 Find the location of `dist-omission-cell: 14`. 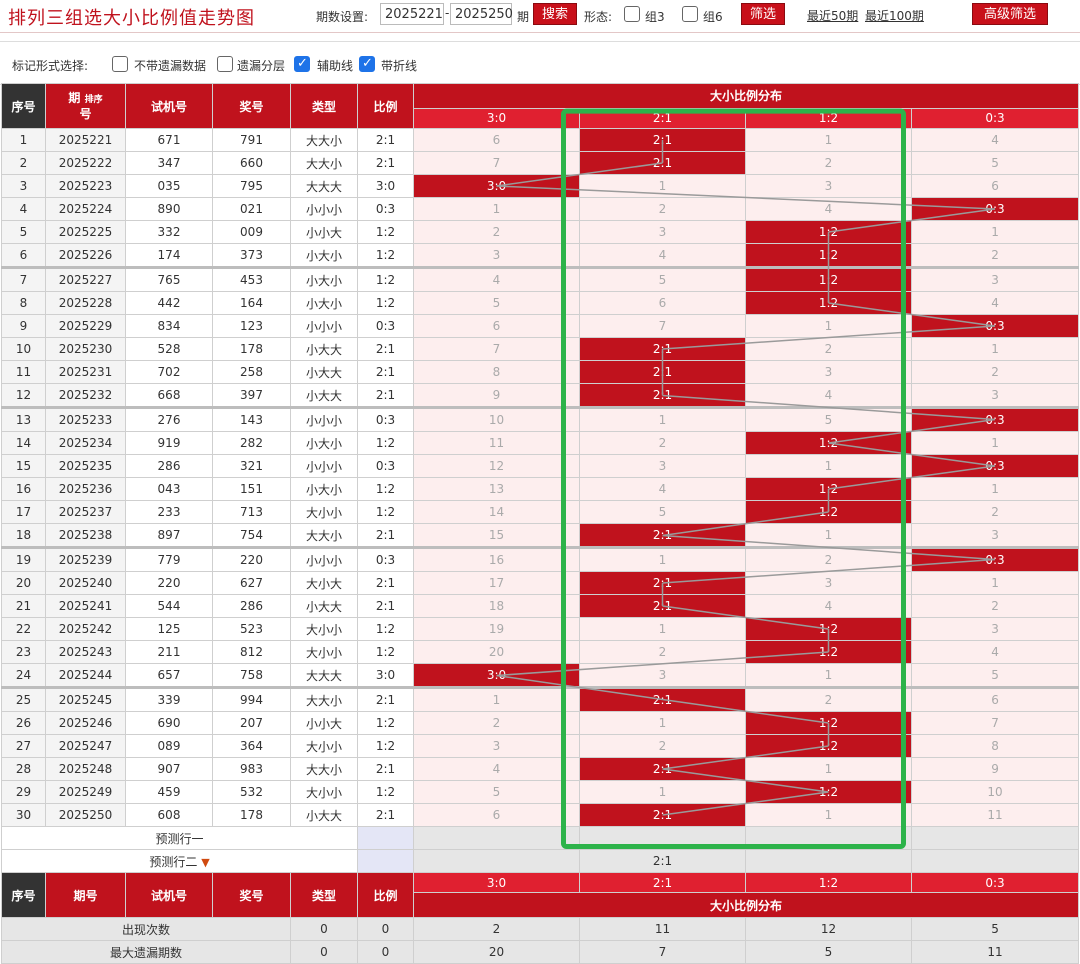

dist-omission-cell: 14 is located at coordinates (496, 512).